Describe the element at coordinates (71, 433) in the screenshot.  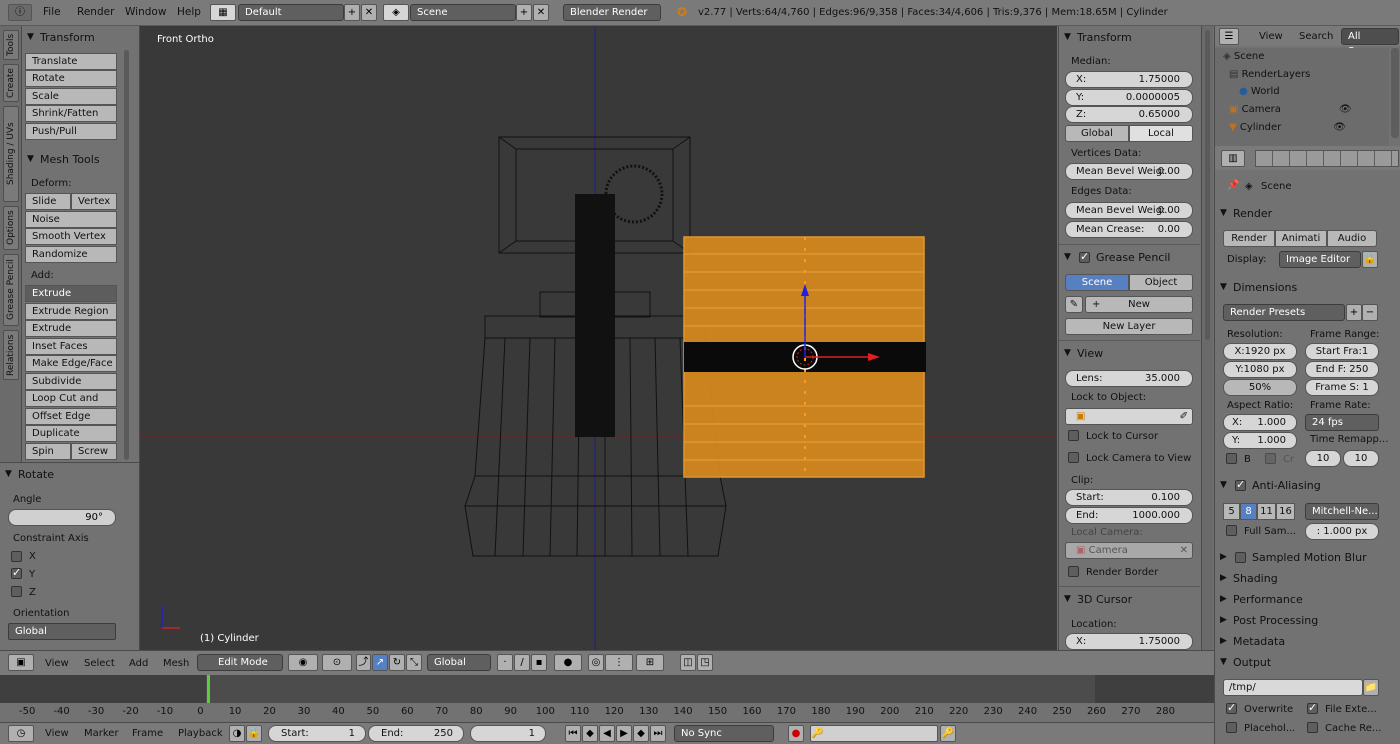
I see `duplicate-button: Duplicate` at that location.